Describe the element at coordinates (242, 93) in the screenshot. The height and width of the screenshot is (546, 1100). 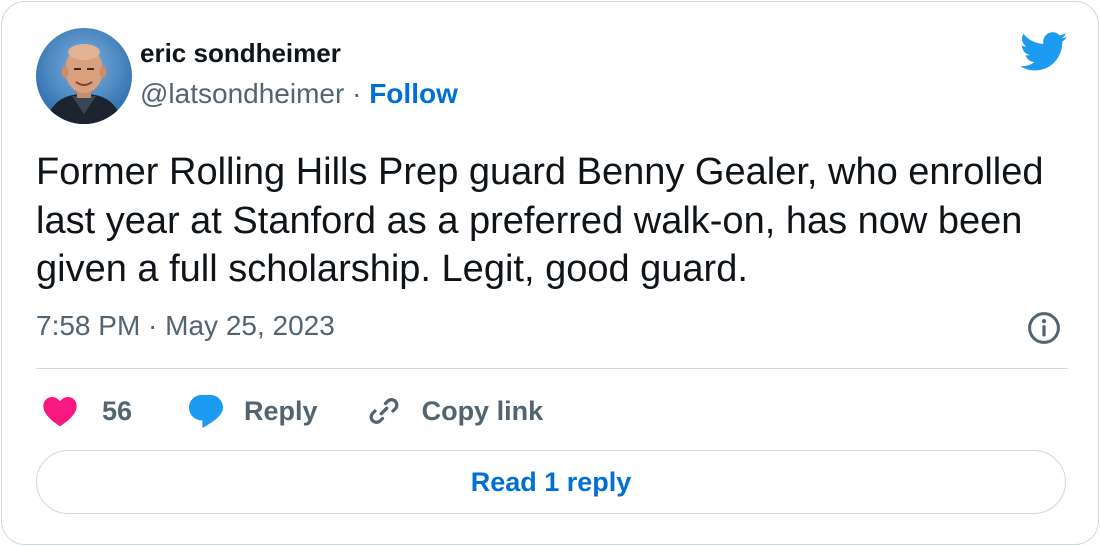
I see `author-handle: @latsondheimer` at that location.